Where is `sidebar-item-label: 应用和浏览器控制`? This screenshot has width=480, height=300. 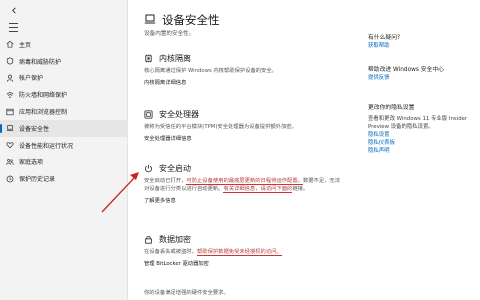
sidebar-item-label: 应用和浏览器控制 is located at coordinates (43, 113).